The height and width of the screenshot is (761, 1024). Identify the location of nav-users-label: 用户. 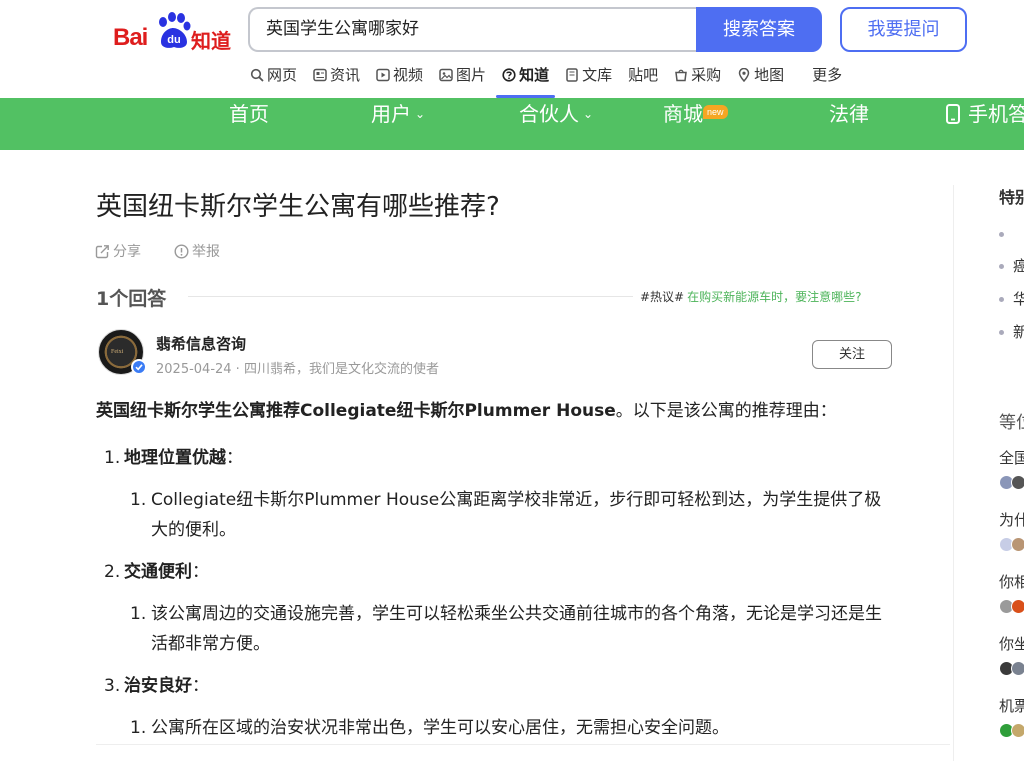
(391, 114).